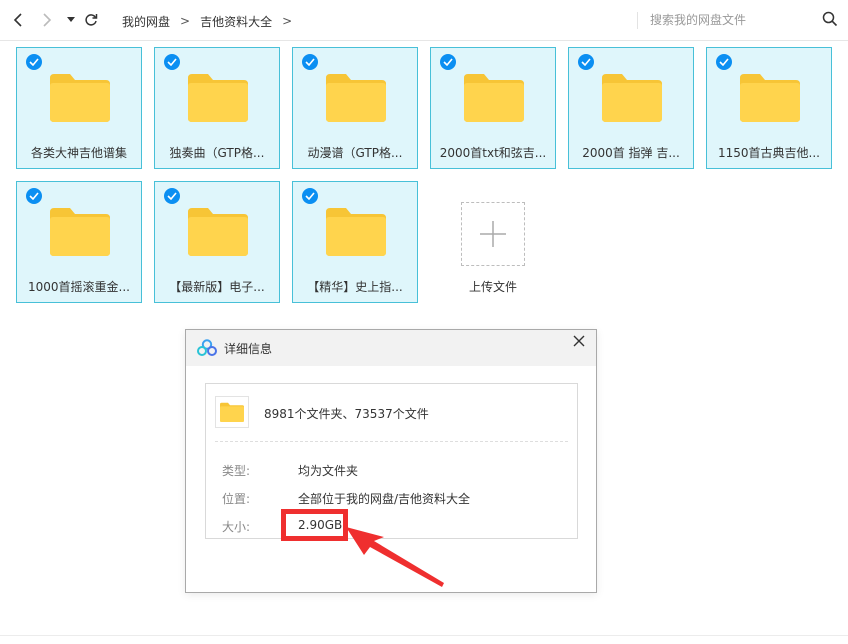  I want to click on location-label: 位置:, so click(236, 499).